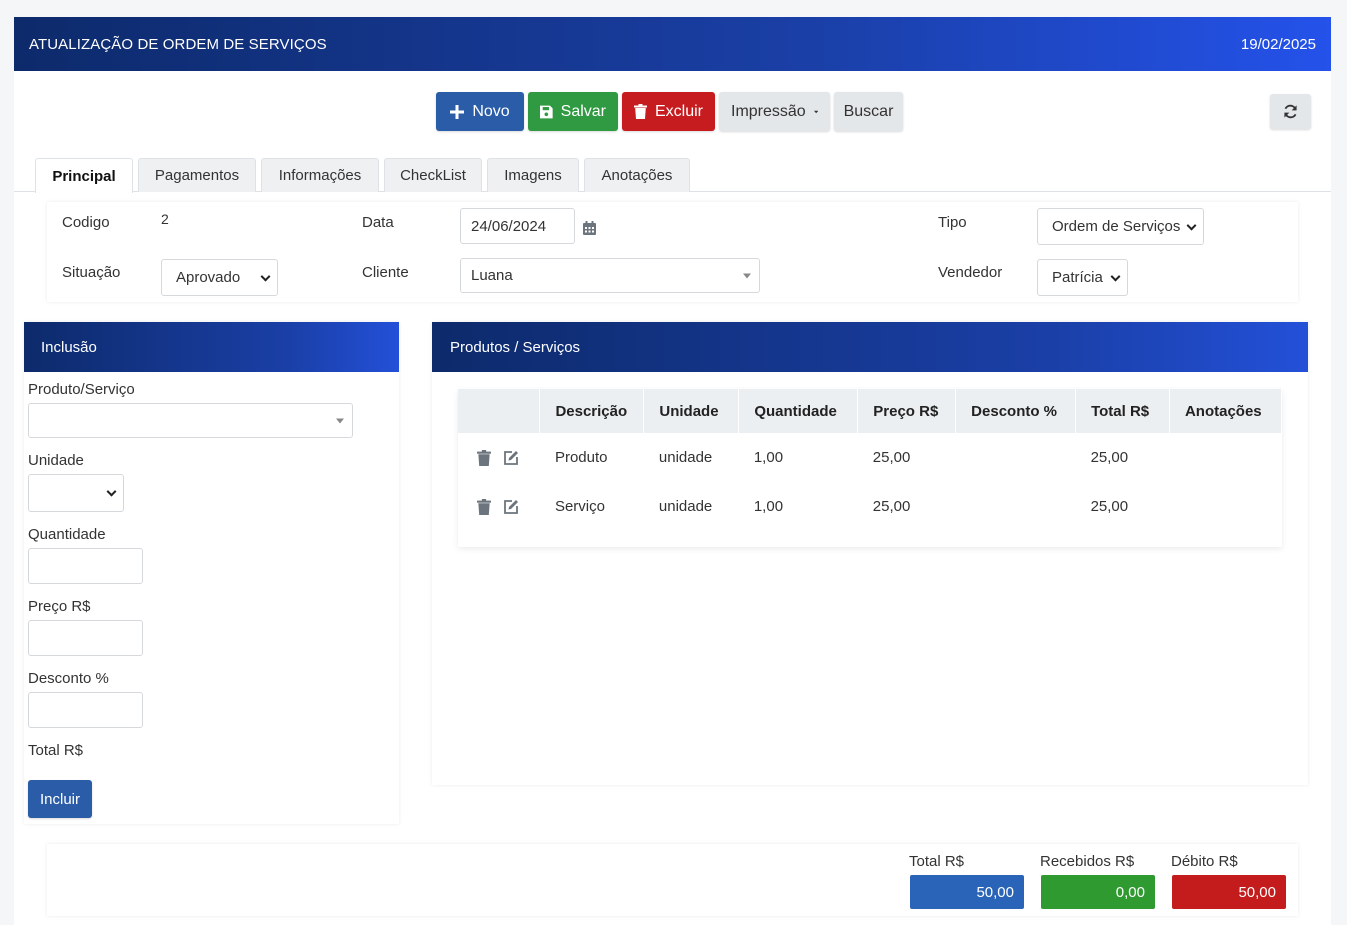  What do you see at coordinates (581, 457) in the screenshot?
I see `cell-descricao: Produto` at bounding box center [581, 457].